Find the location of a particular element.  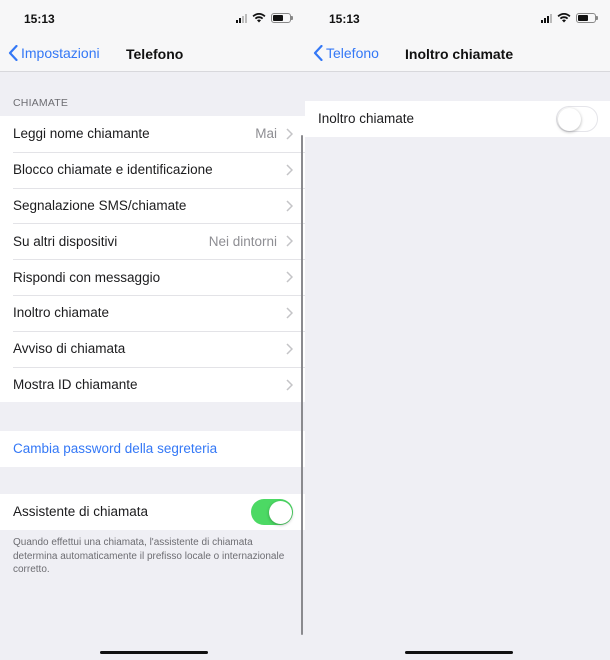

navigation-bar: Telefono Inoltro chiamate is located at coordinates (457, 54).